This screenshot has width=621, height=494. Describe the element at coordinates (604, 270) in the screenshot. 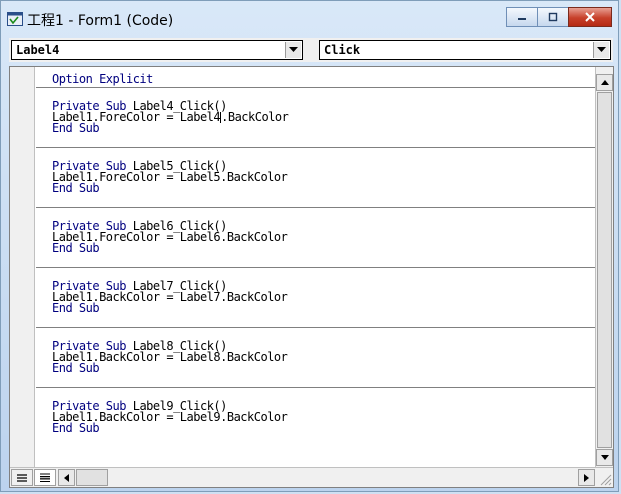

I see `vertical-scroll-thumb` at that location.